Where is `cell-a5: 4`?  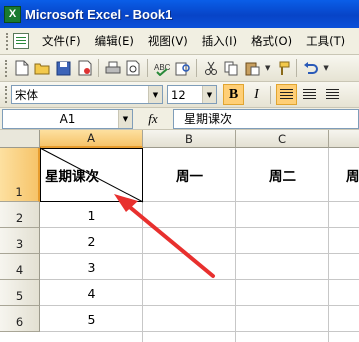
cell-a5: 4 is located at coordinates (91, 293).